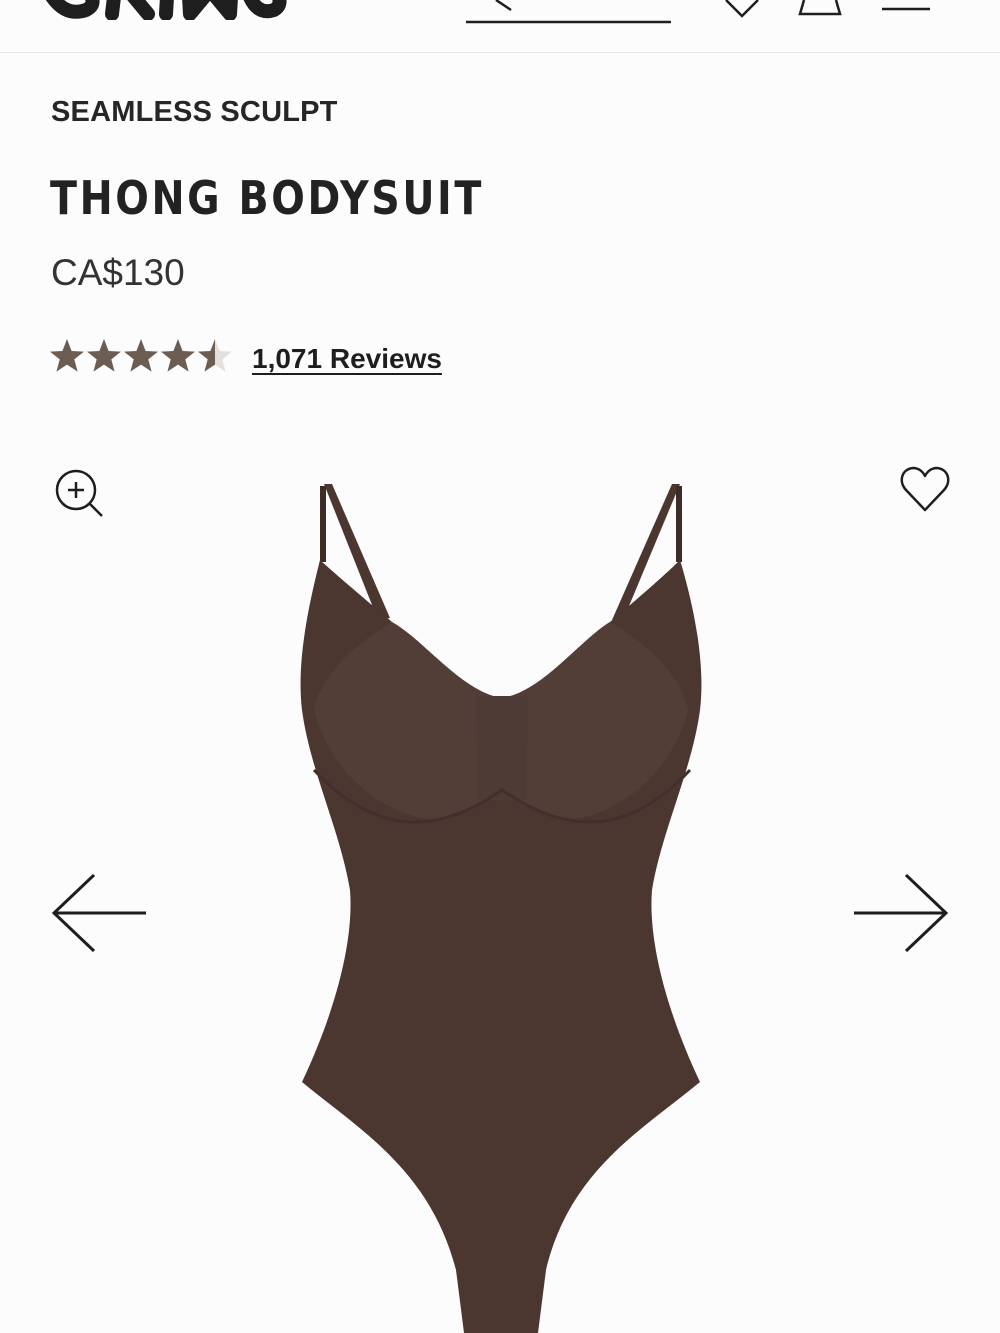  I want to click on collection-name: SEAMLESS SCULPT, so click(194, 112).